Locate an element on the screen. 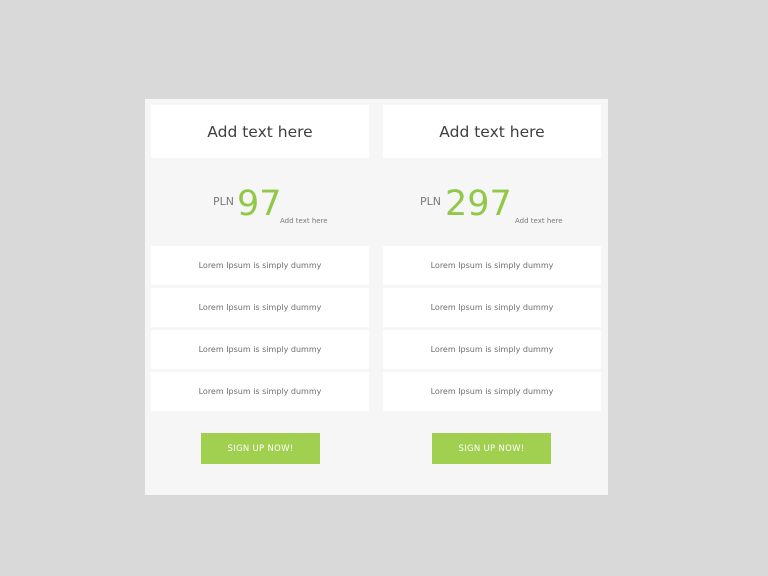 This screenshot has height=576, width=768. price-block: PLN 97 Add text here is located at coordinates (260, 202).